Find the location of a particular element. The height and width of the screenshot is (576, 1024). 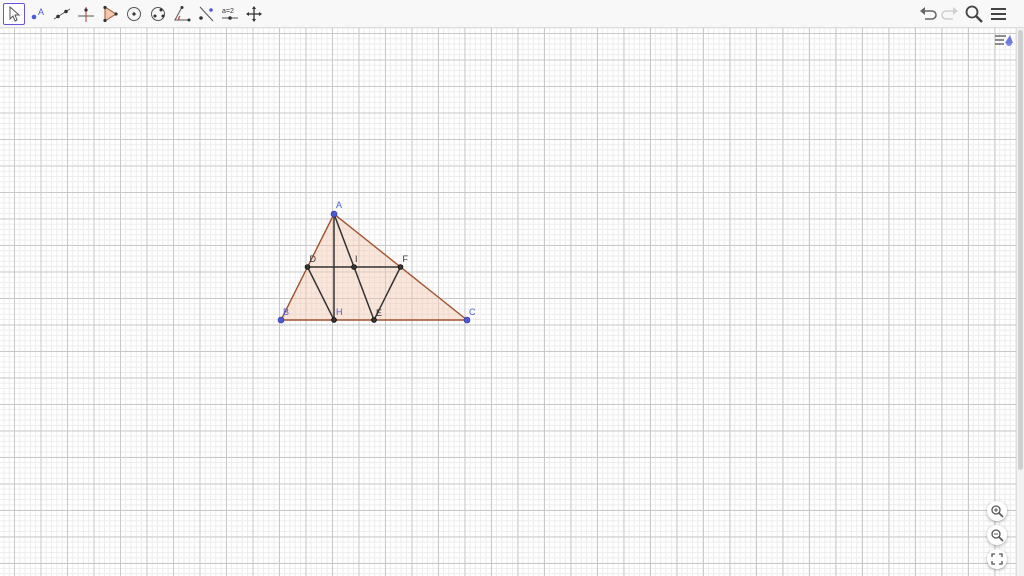

menu-icon is located at coordinates (998, 14).